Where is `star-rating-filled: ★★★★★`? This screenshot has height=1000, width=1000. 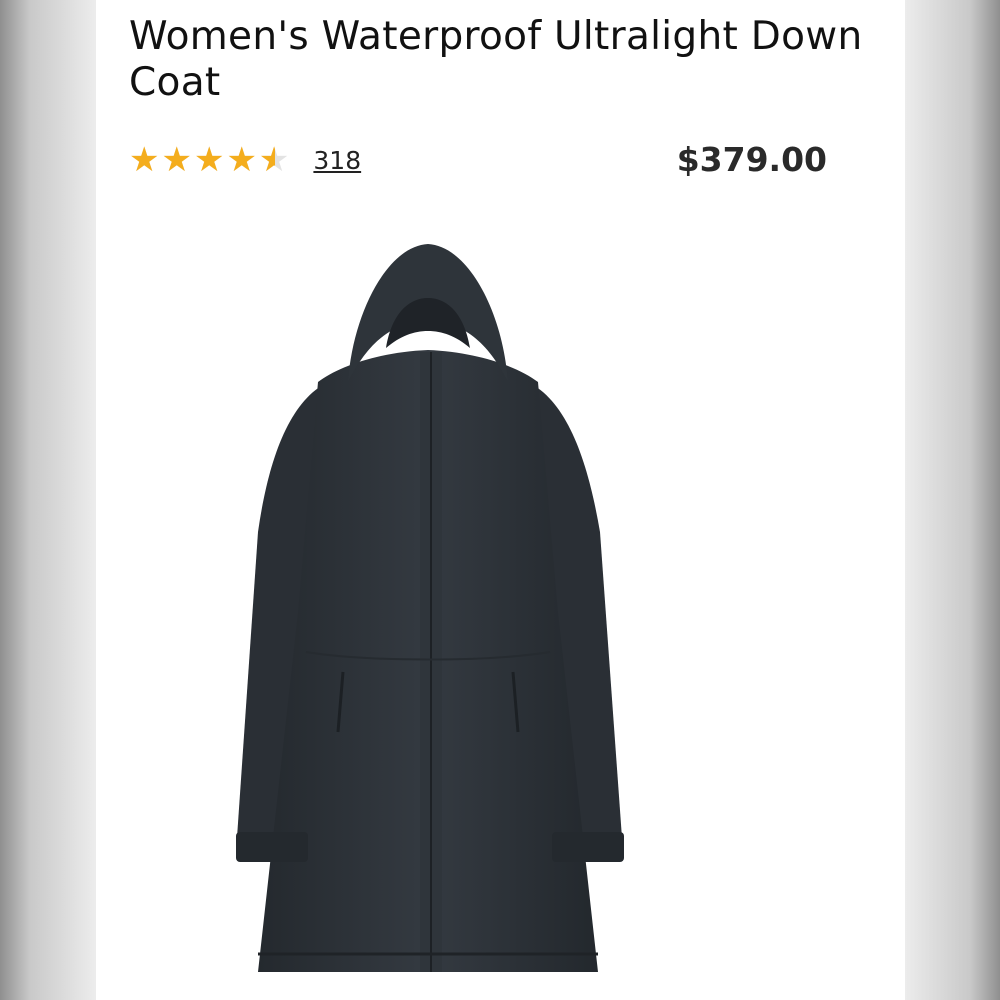 star-rating-filled: ★★★★★ is located at coordinates (202, 160).